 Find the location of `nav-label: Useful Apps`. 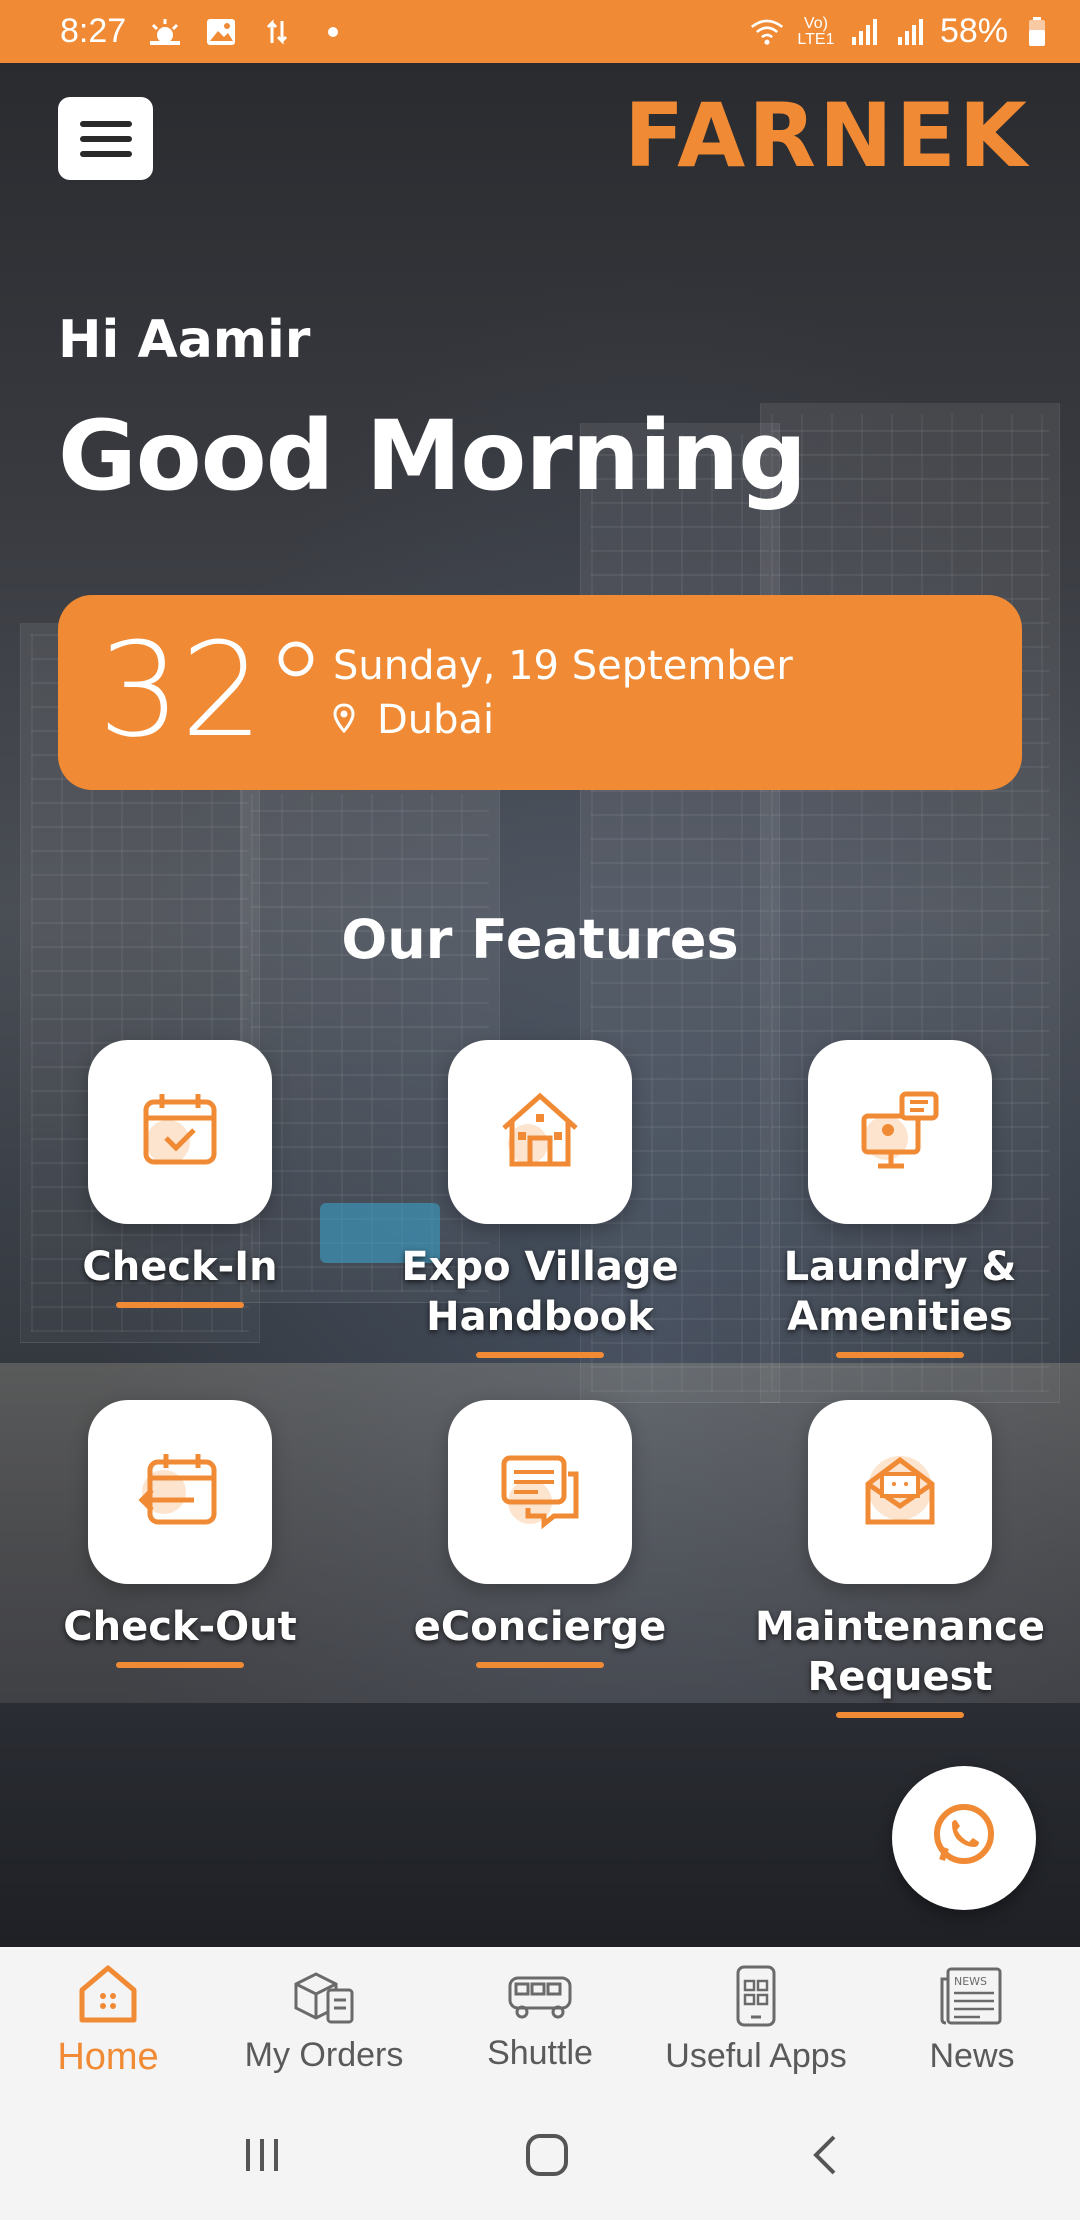

nav-label: Useful Apps is located at coordinates (756, 2056).